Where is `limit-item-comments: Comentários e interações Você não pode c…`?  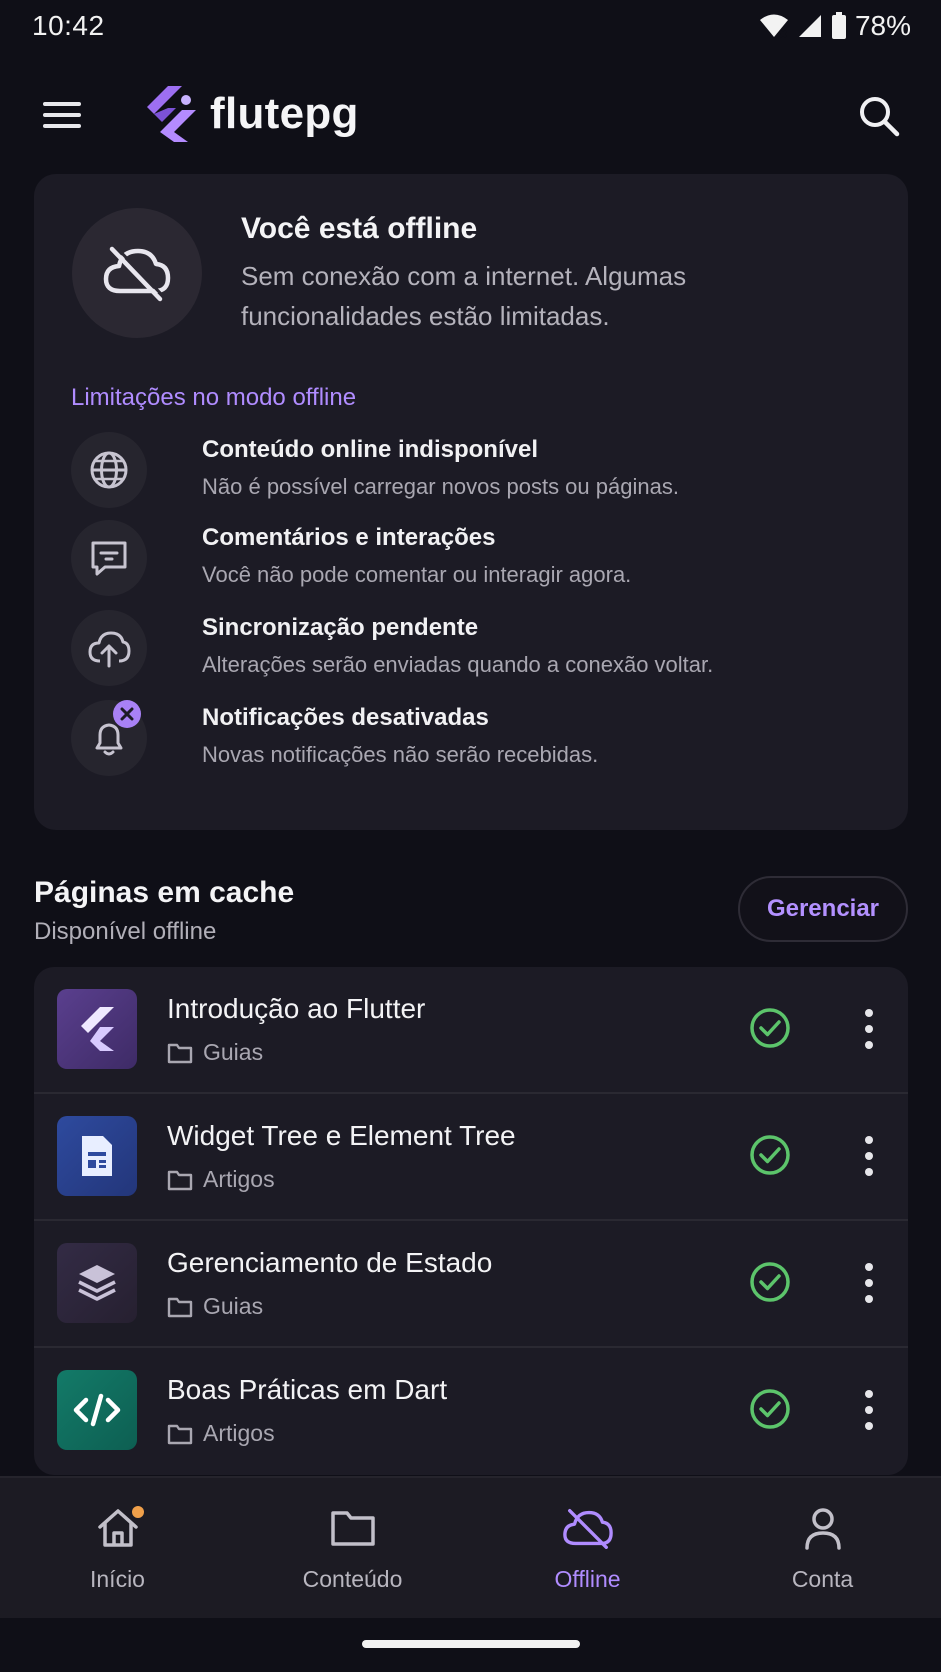 limit-item-comments: Comentários e interações Você não pode c… is located at coordinates (471, 560).